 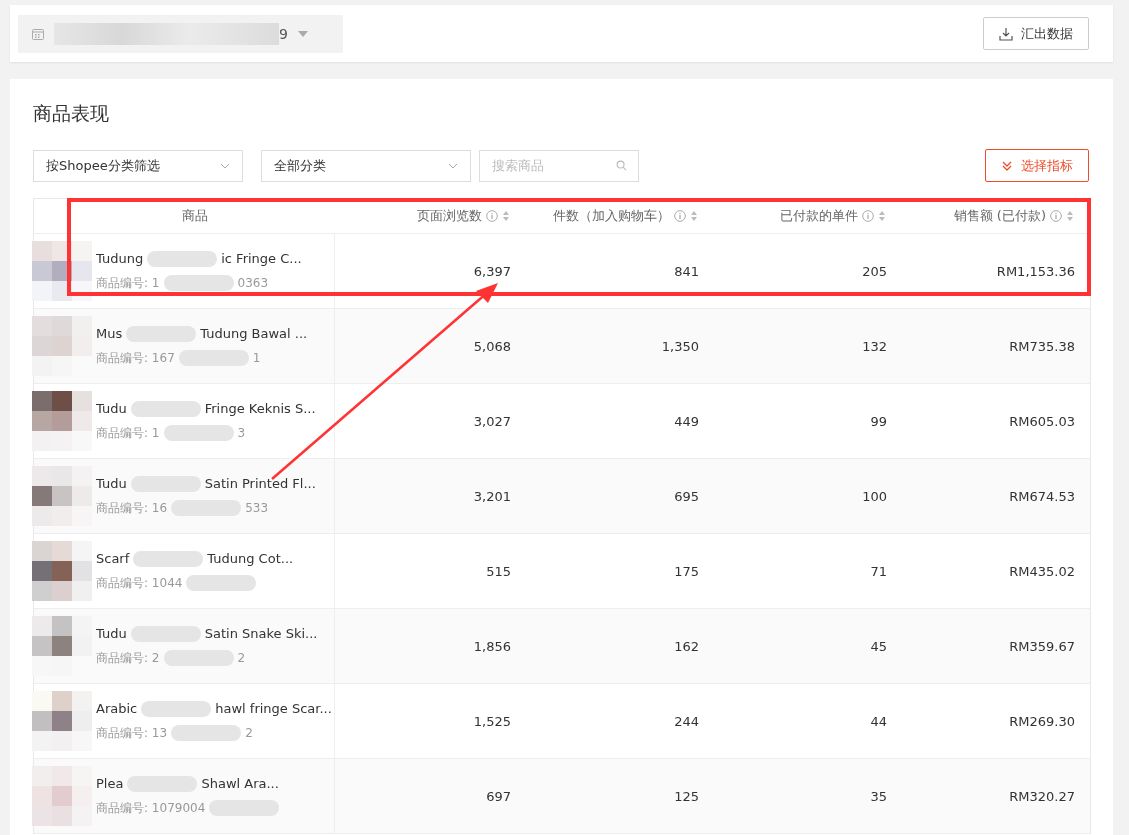 What do you see at coordinates (878, 646) in the screenshot?
I see `table-cell: 45` at bounding box center [878, 646].